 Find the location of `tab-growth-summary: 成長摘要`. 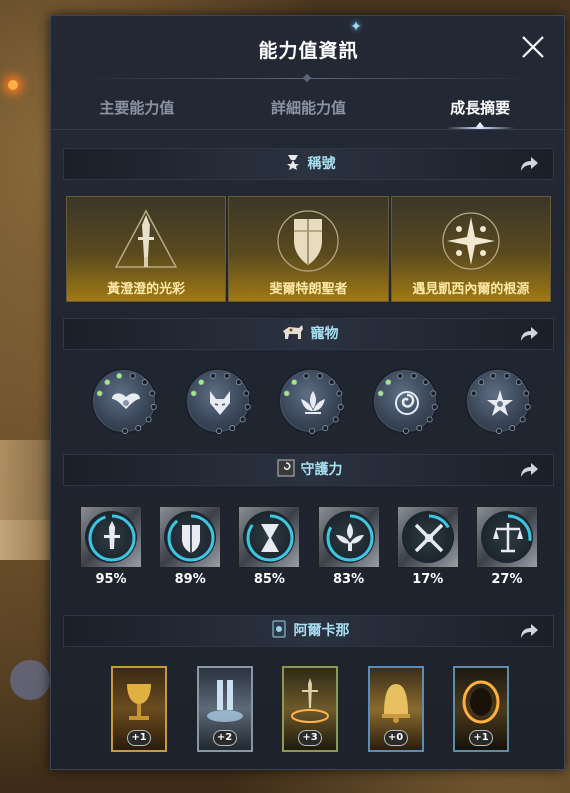

tab-growth-summary: 成長摘要 is located at coordinates (480, 111).